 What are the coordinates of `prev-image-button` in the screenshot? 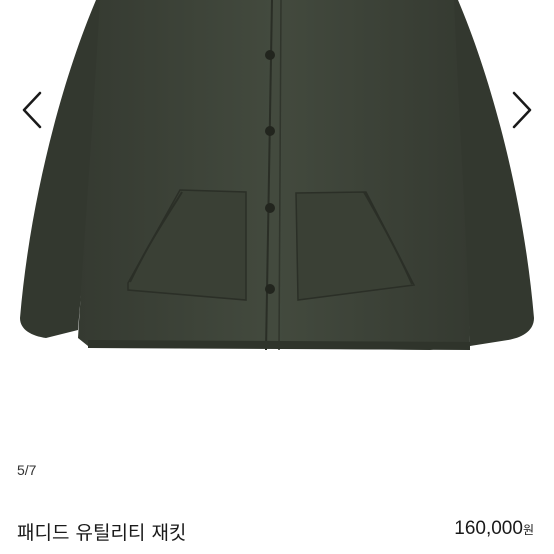 It's located at (32, 110).